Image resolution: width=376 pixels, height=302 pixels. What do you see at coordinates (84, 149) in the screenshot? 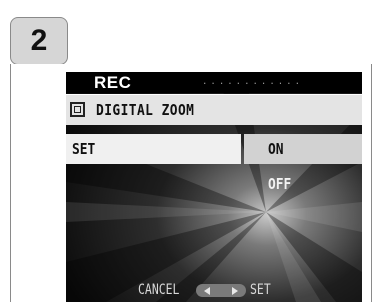
I see `set-label: SET` at bounding box center [84, 149].